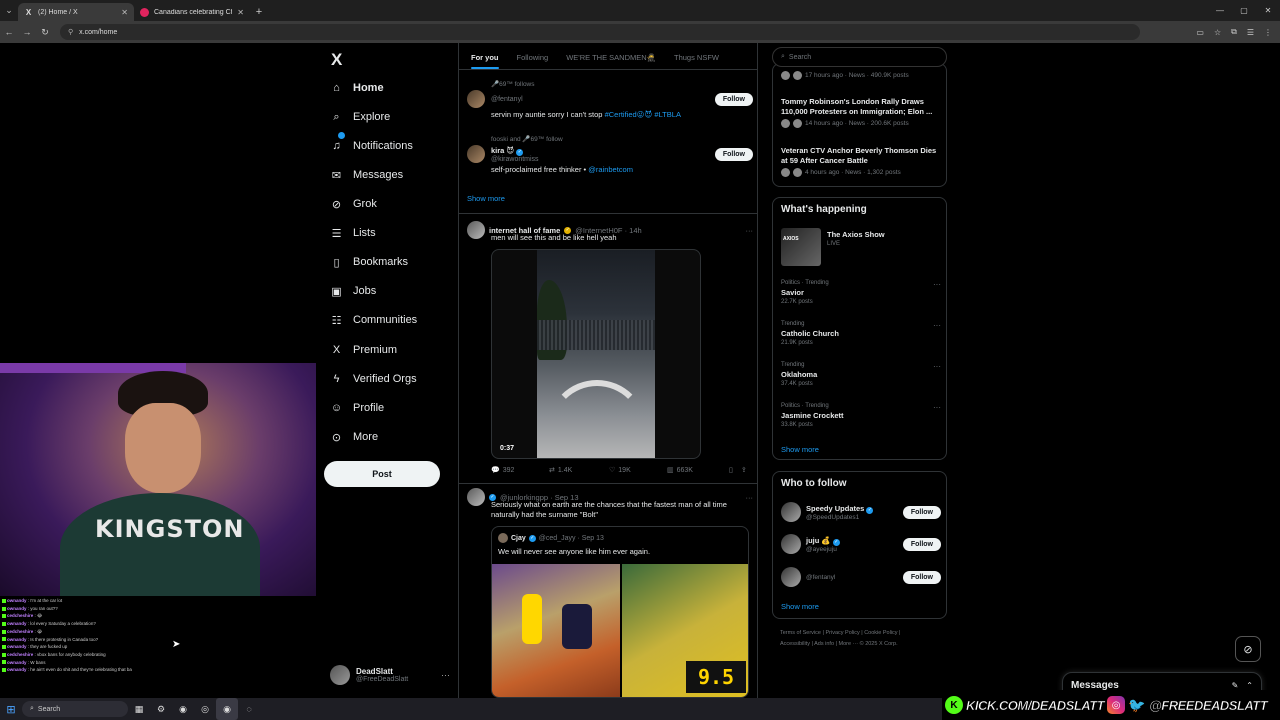 This screenshot has height=720, width=1280. I want to click on nav-item-home: ⌂ Home, so click(356, 88).